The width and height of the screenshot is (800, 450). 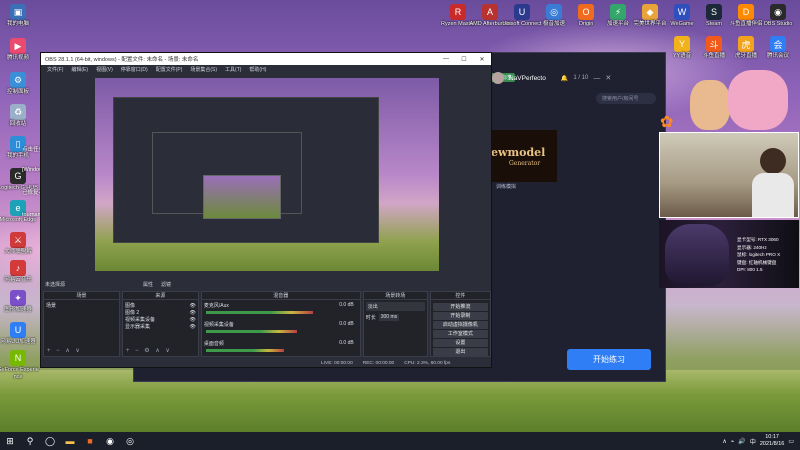 What do you see at coordinates (778, 48) in the screenshot?
I see `desktop-shortcut: 会腾讯会议` at bounding box center [778, 48].